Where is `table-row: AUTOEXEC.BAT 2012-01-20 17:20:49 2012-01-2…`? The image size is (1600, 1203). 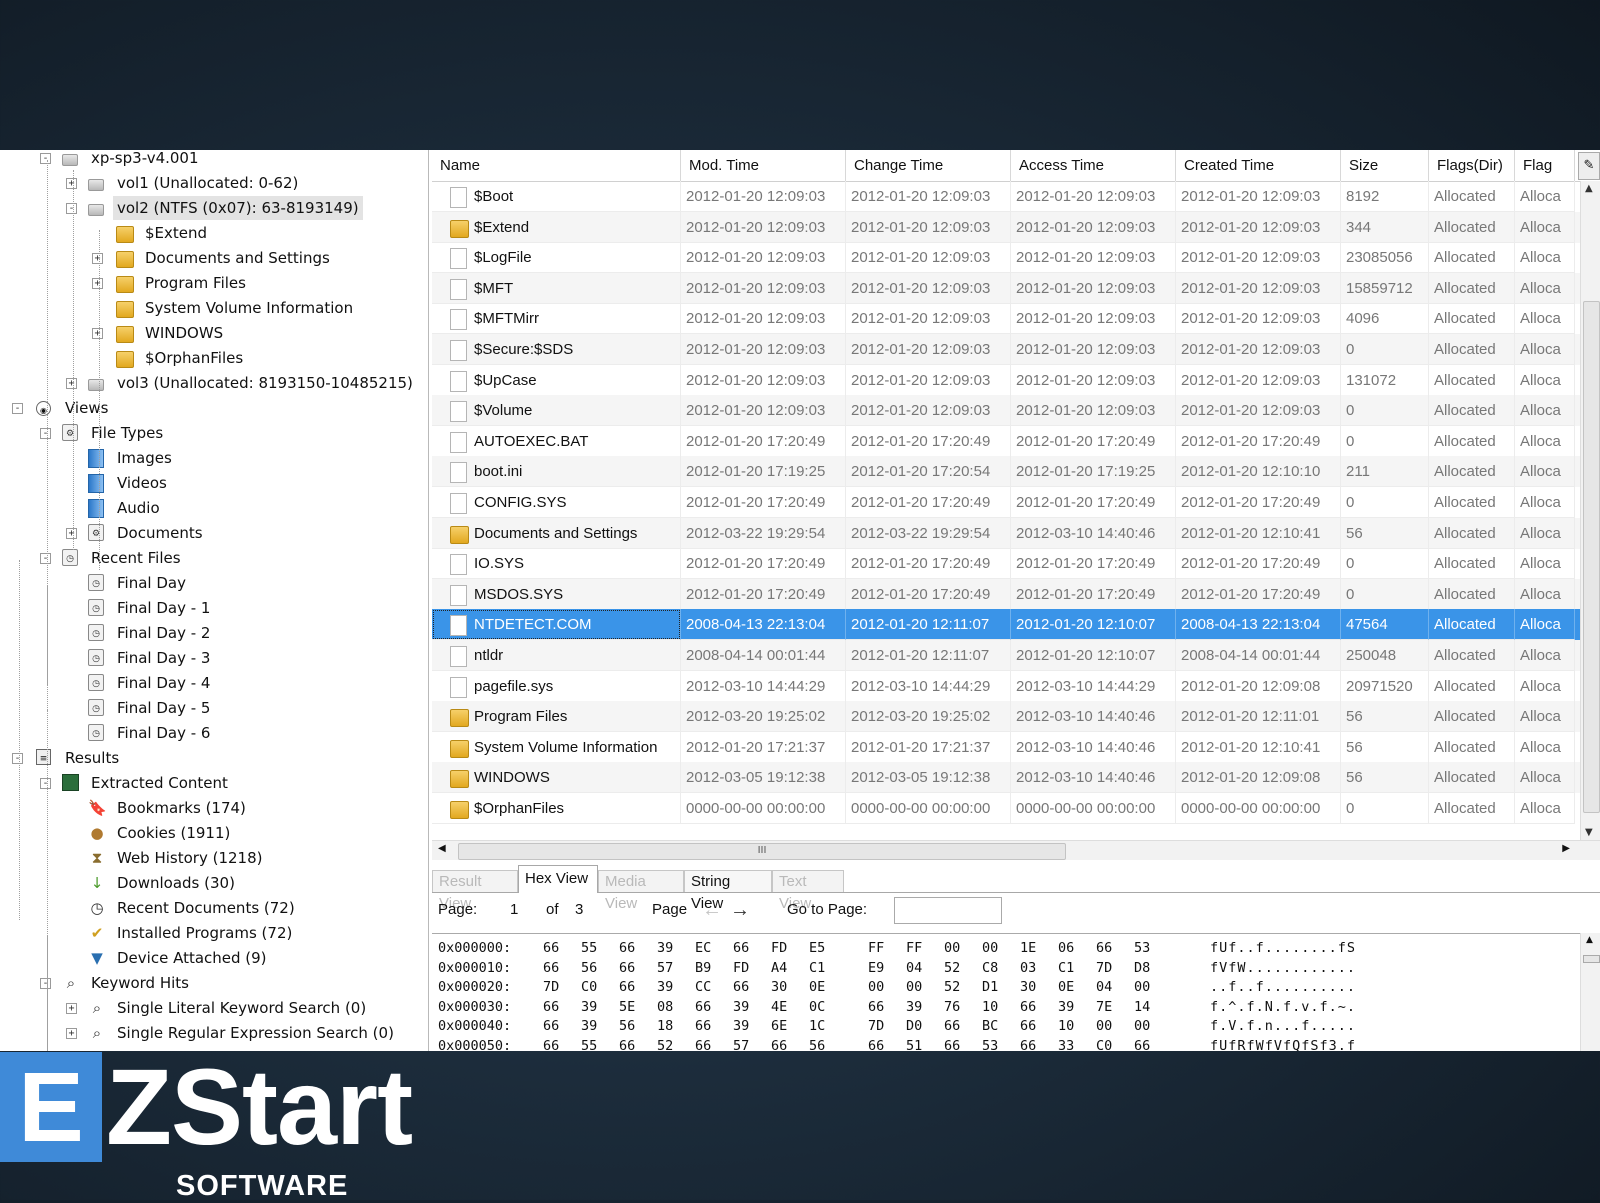
table-row: AUTOEXEC.BAT 2012-01-20 17:20:49 2012-01-2… is located at coordinates (1006, 441).